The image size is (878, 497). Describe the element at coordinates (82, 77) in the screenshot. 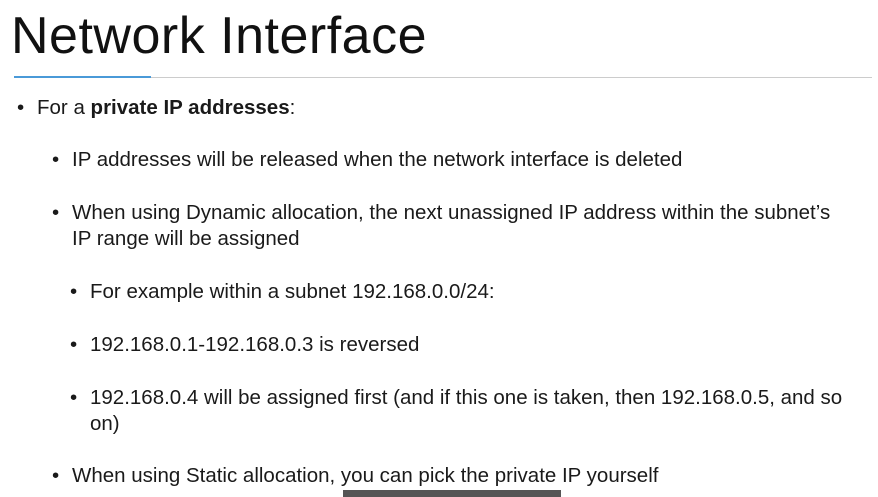

I see `title-divider-accent` at that location.